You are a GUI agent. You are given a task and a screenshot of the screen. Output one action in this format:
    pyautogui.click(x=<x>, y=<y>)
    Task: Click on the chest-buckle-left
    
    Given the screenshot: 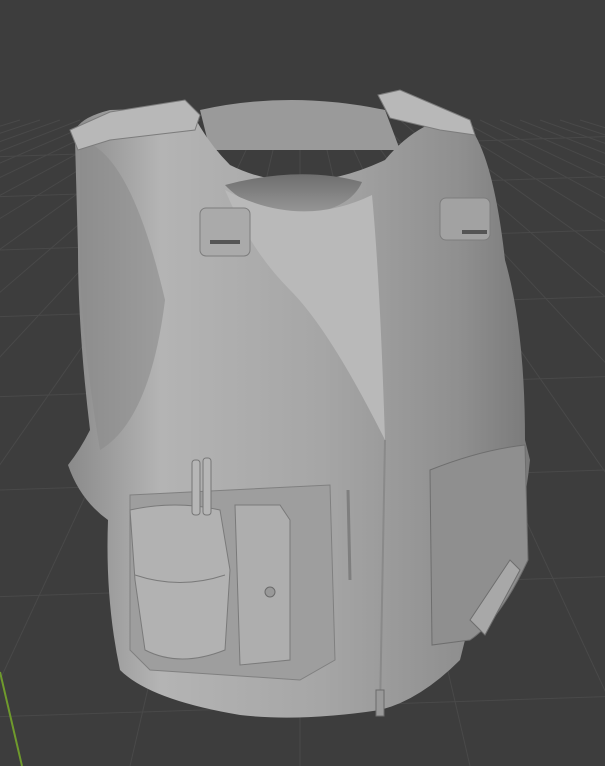 What is the action you would take?
    pyautogui.click(x=225, y=232)
    